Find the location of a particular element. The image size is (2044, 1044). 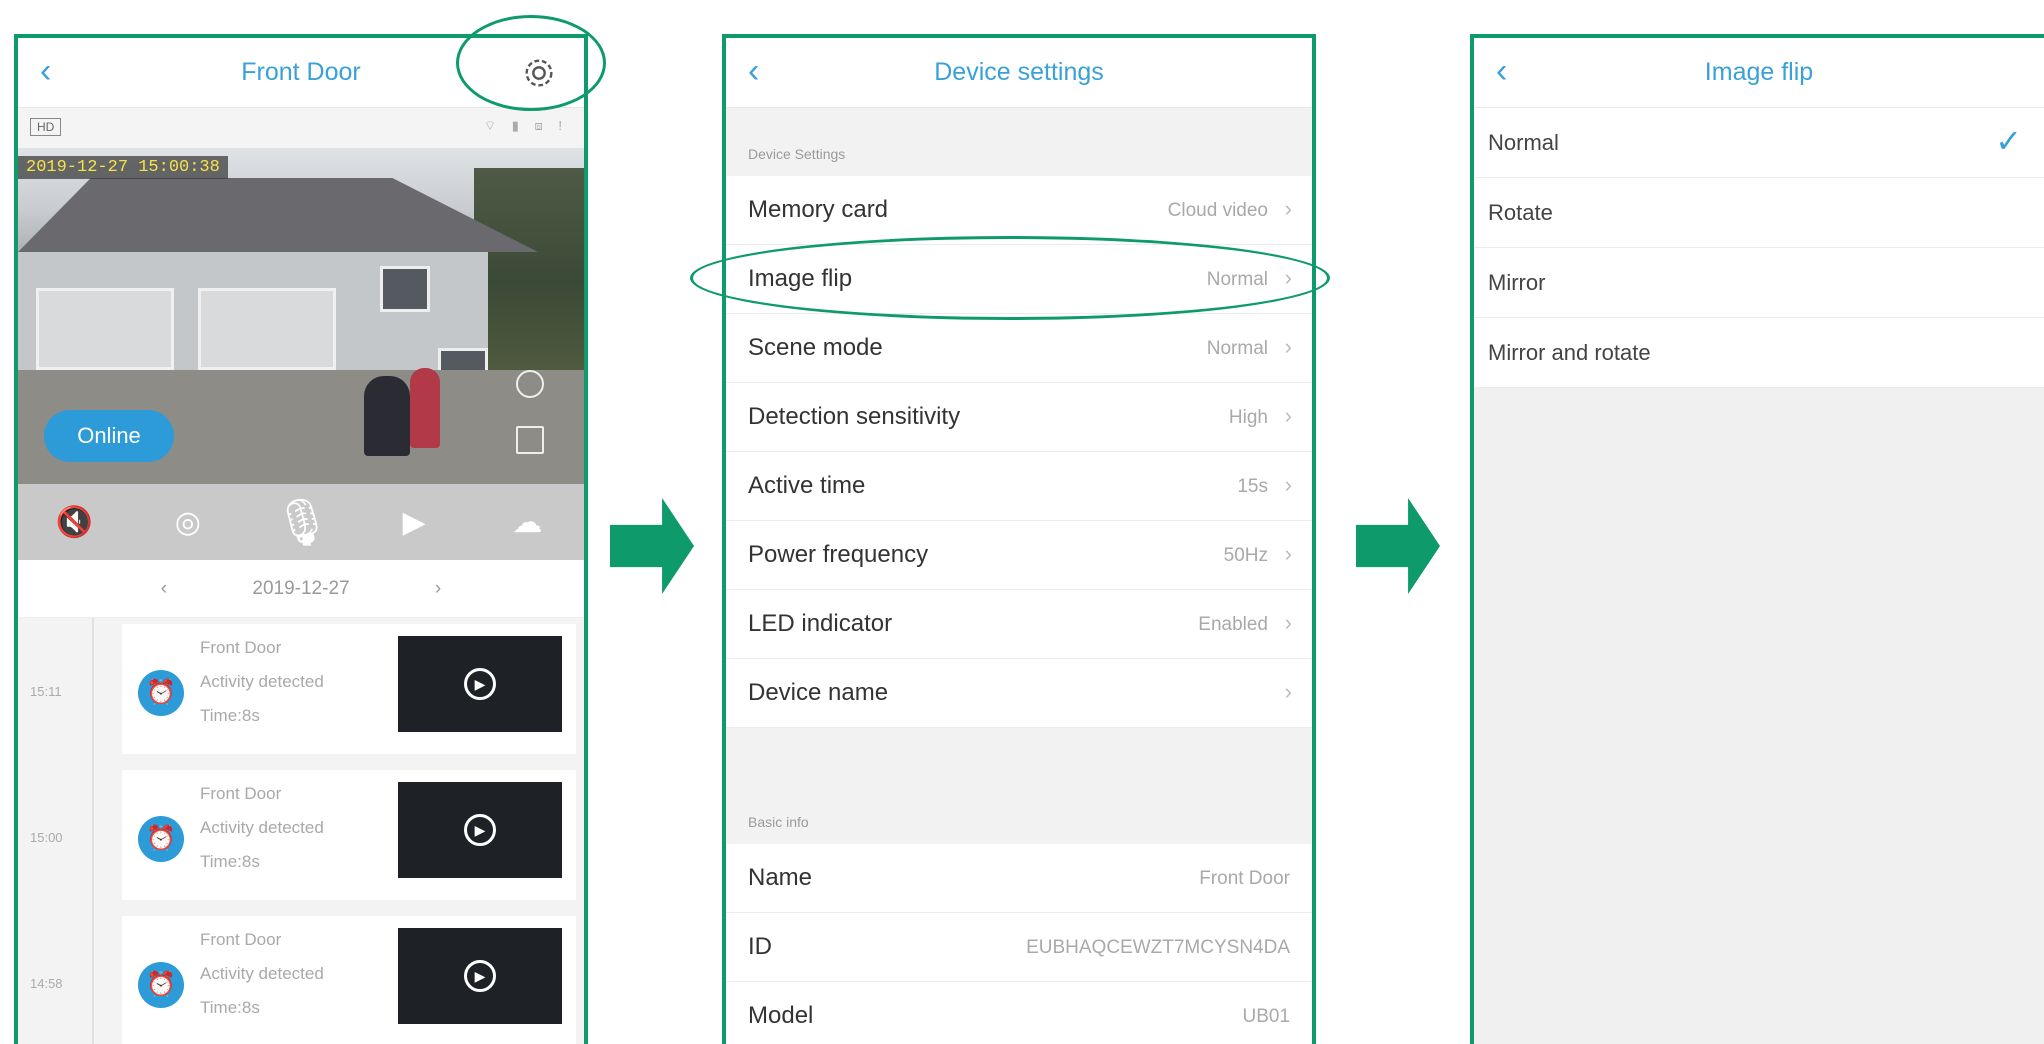

date-picker: ‹ 2019-12-27 › is located at coordinates (301, 589).